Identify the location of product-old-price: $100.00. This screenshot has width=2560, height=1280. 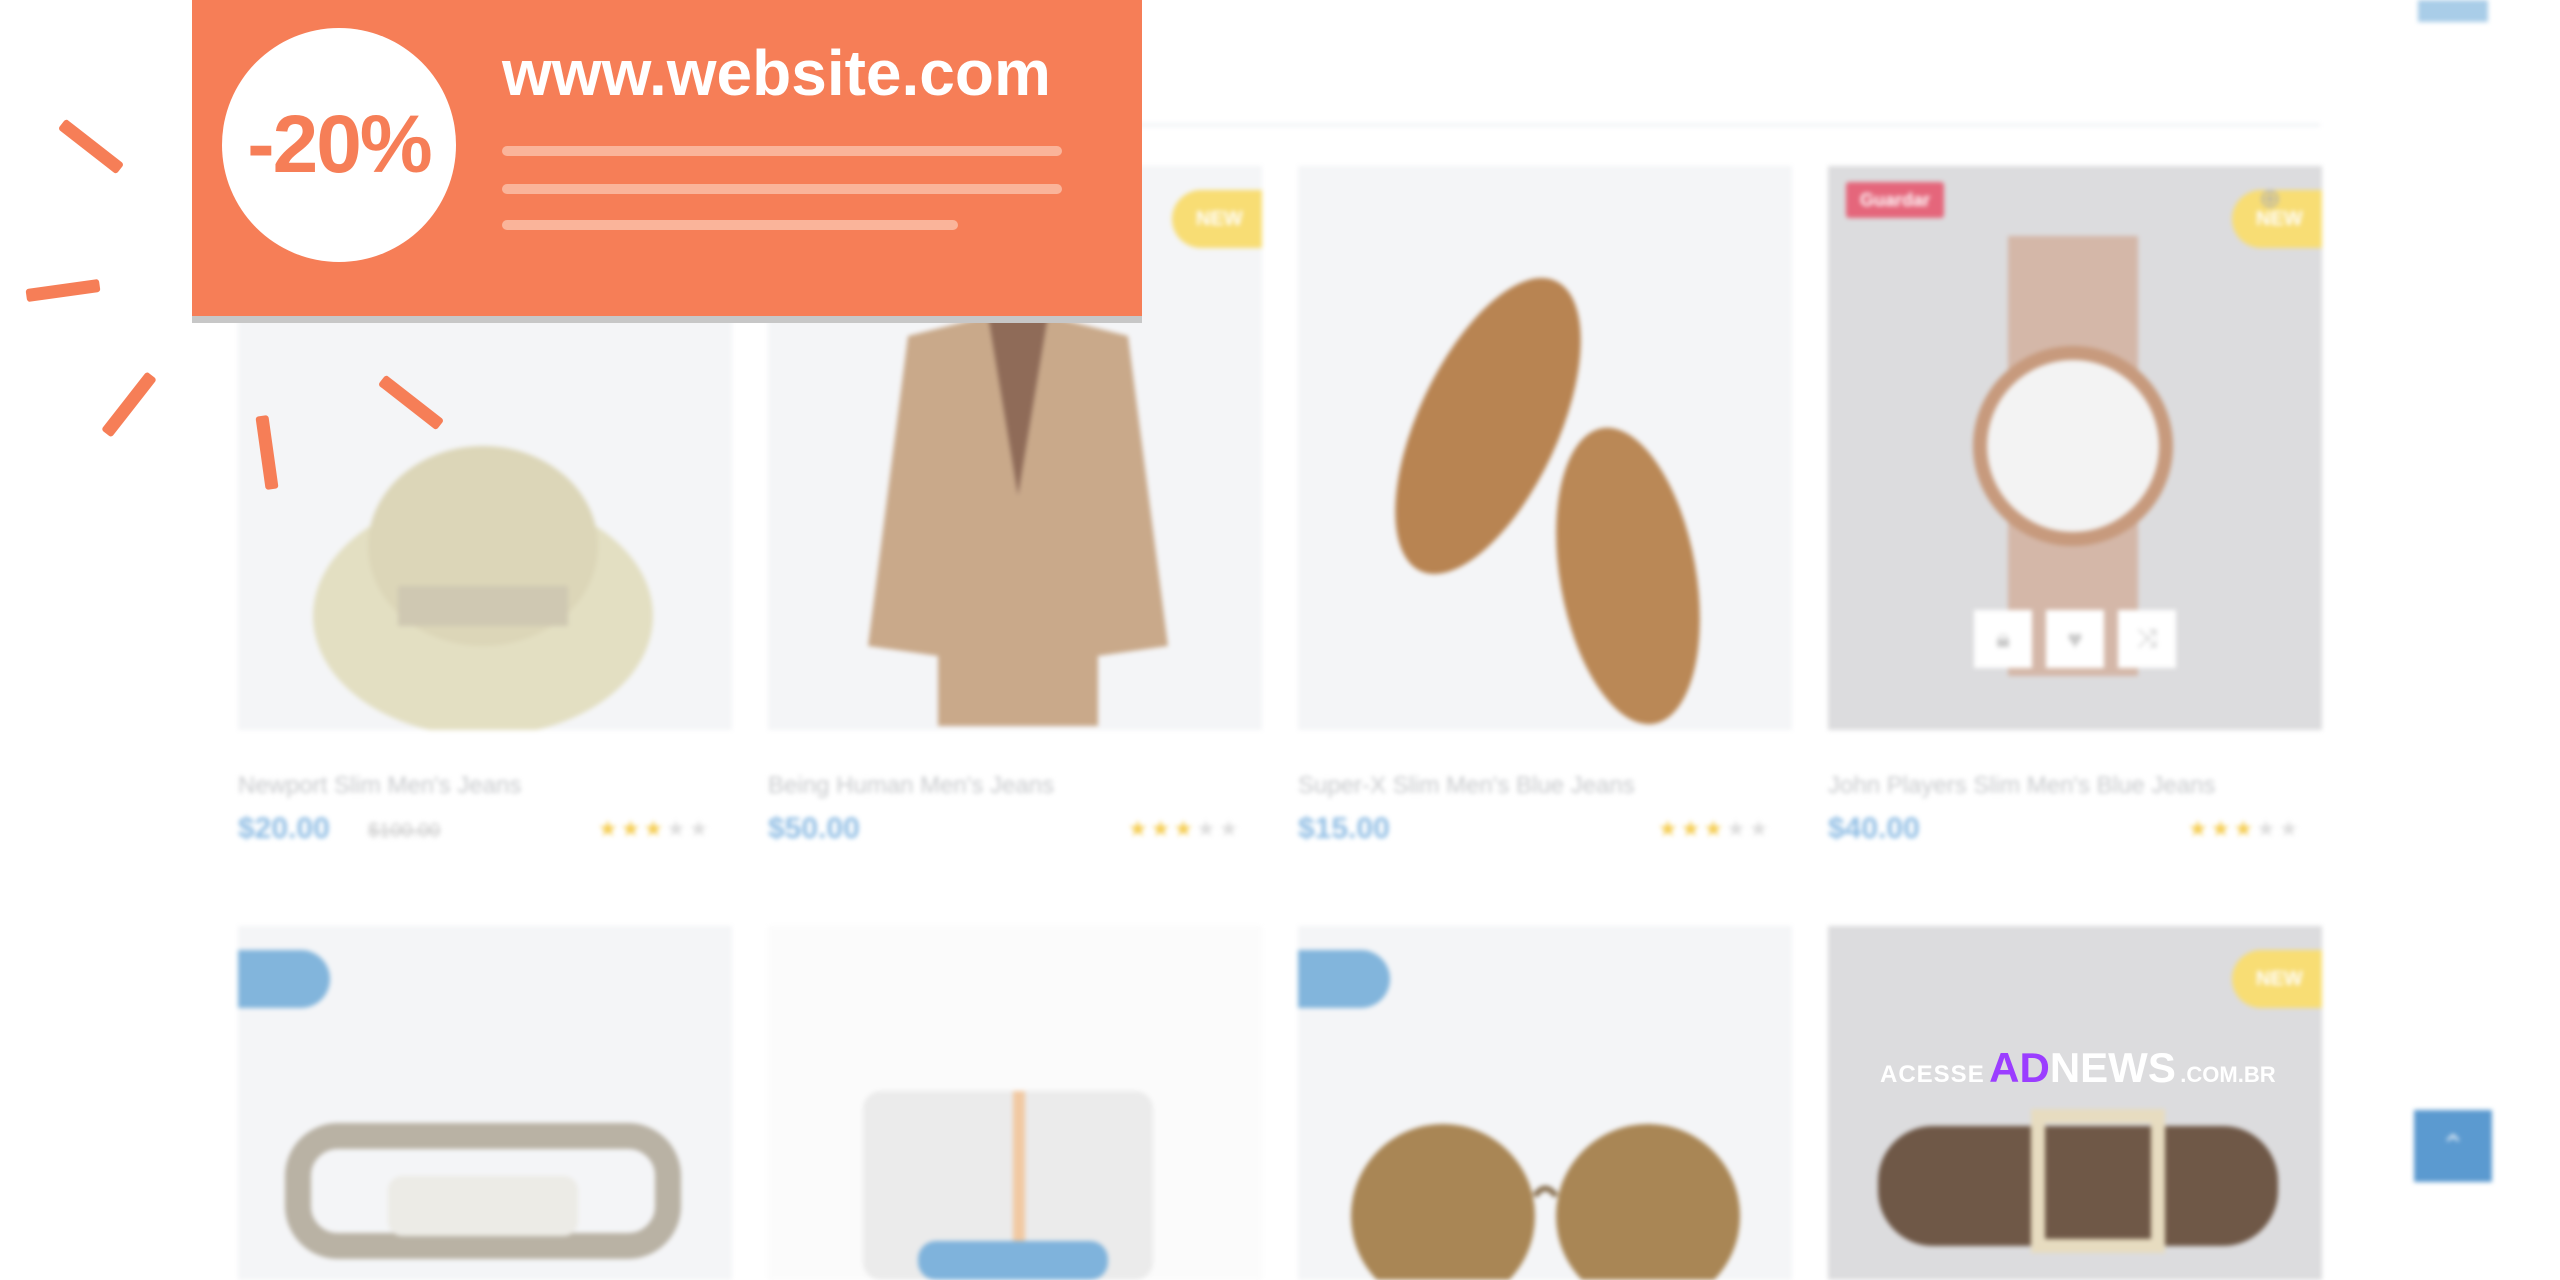
(404, 831).